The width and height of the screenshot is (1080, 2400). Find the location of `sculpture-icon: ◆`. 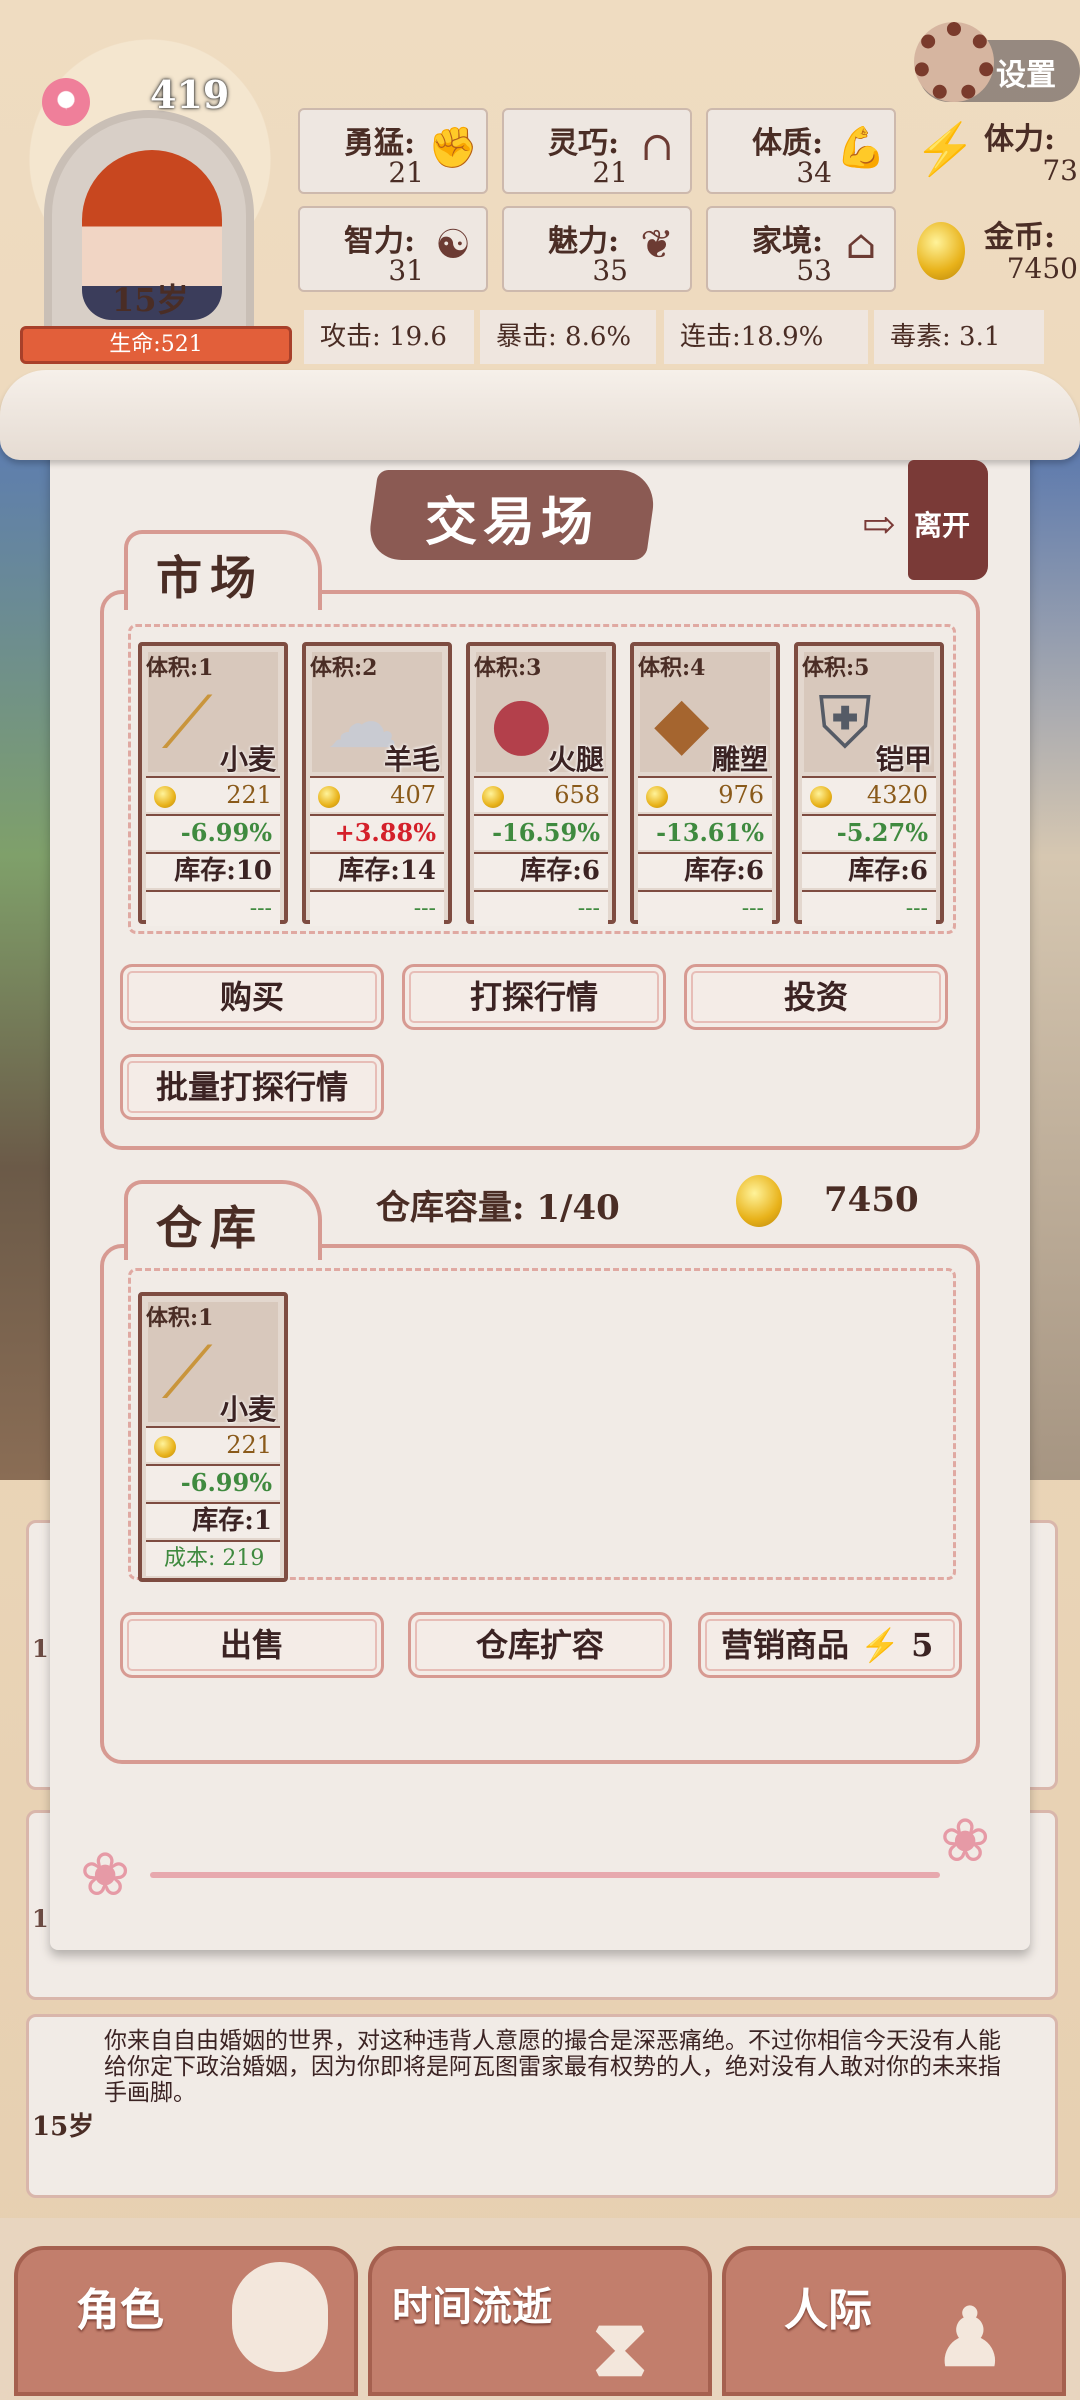

sculpture-icon: ◆ is located at coordinates (682, 722).